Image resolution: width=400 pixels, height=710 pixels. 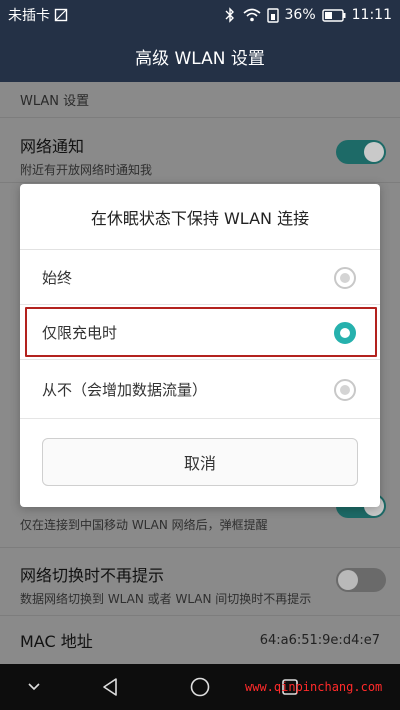 I want to click on cancel-button: 取消, so click(x=200, y=462).